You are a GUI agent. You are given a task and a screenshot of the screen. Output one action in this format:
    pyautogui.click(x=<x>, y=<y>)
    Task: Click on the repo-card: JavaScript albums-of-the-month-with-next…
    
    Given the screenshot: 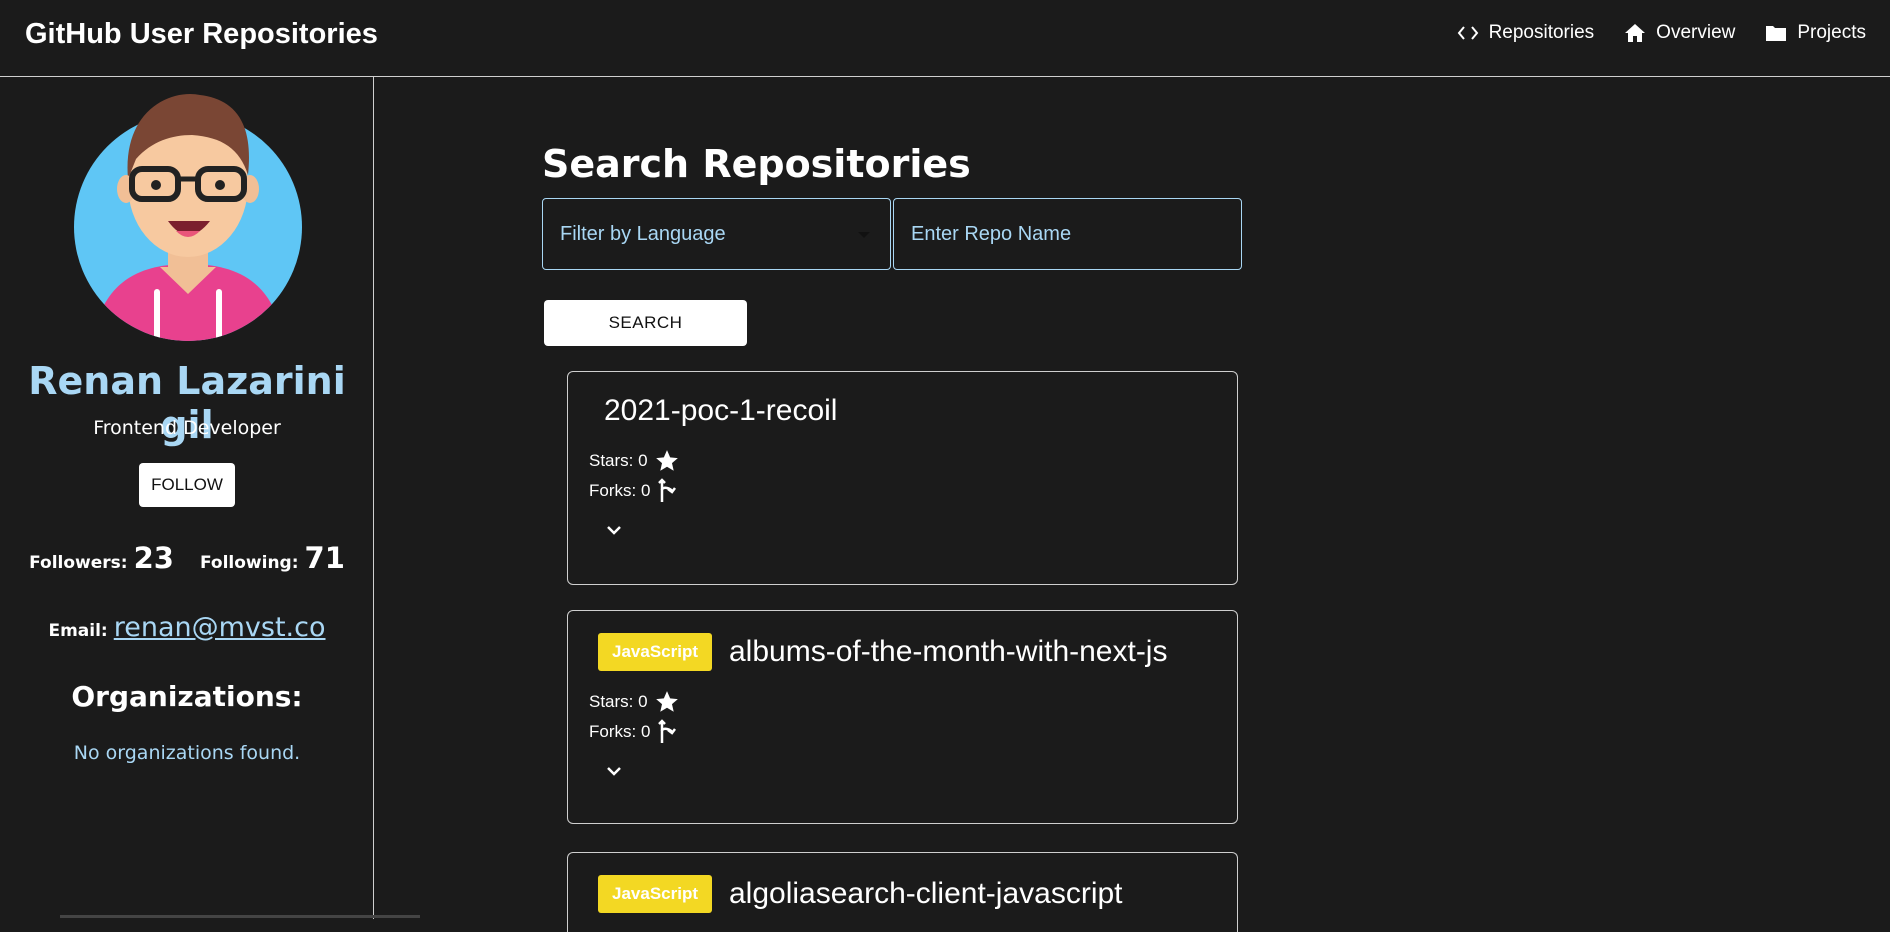 What is the action you would take?
    pyautogui.click(x=902, y=717)
    